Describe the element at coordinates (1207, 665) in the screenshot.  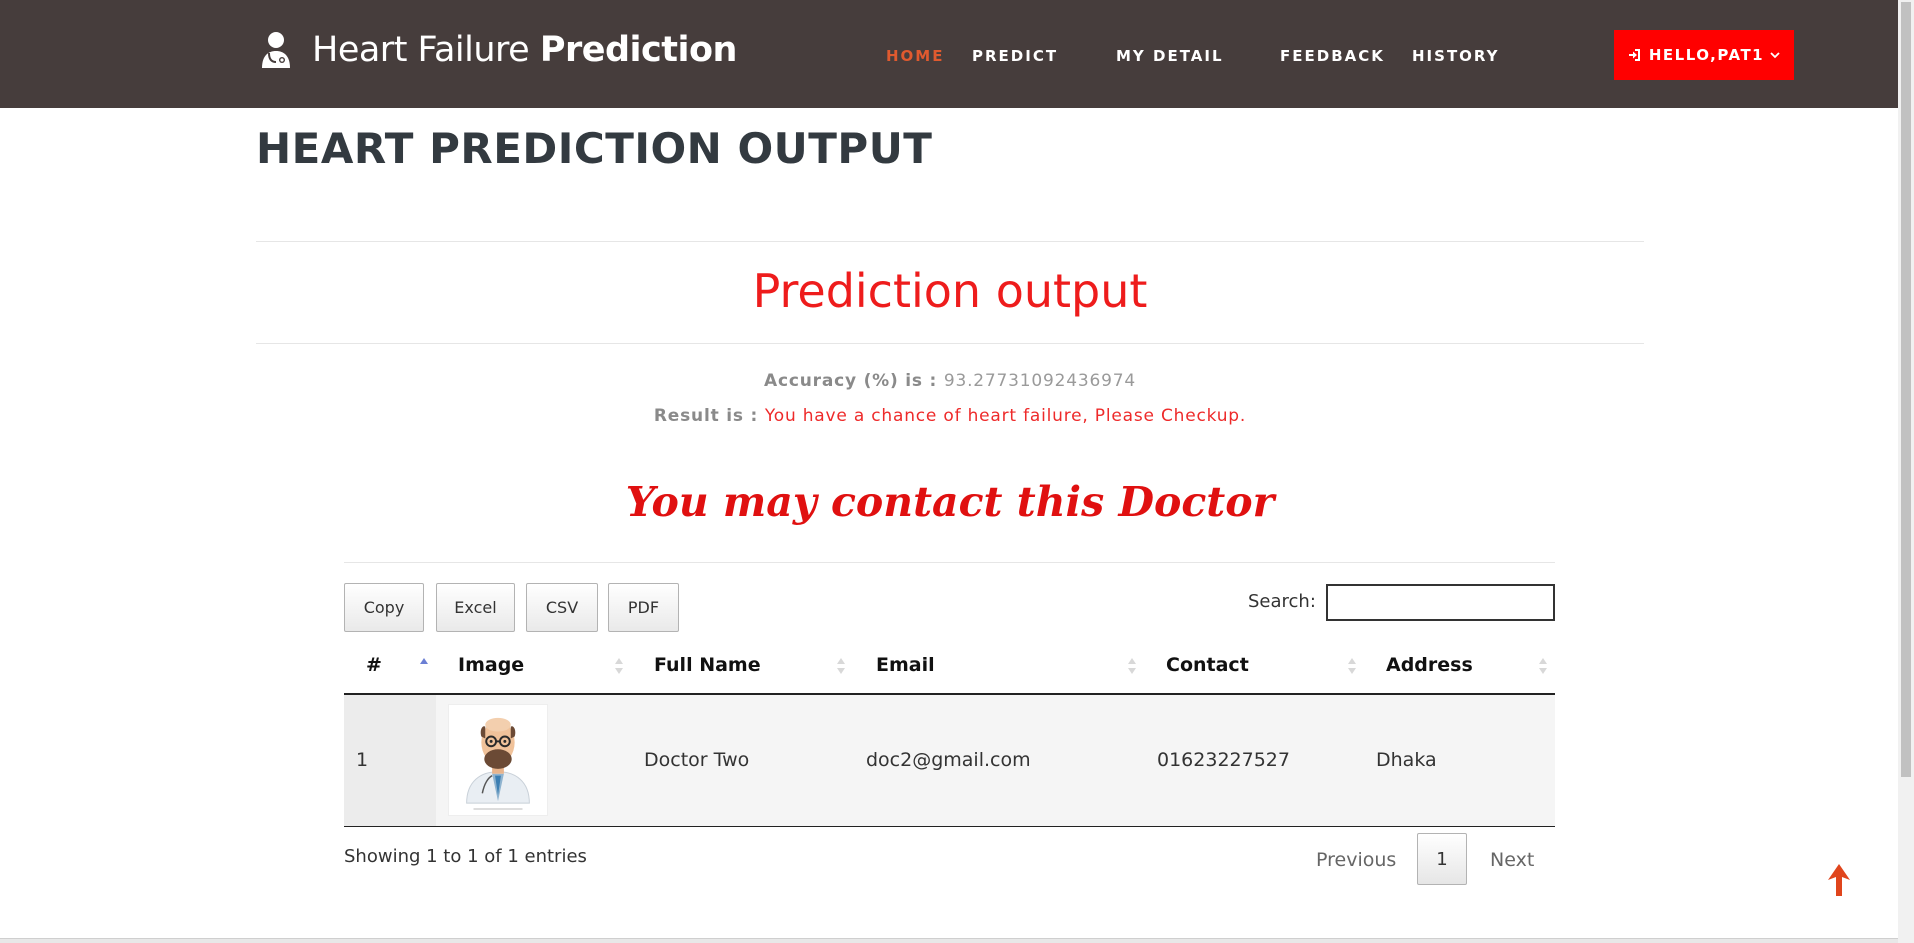
I see `column-header-contact: Contact` at that location.